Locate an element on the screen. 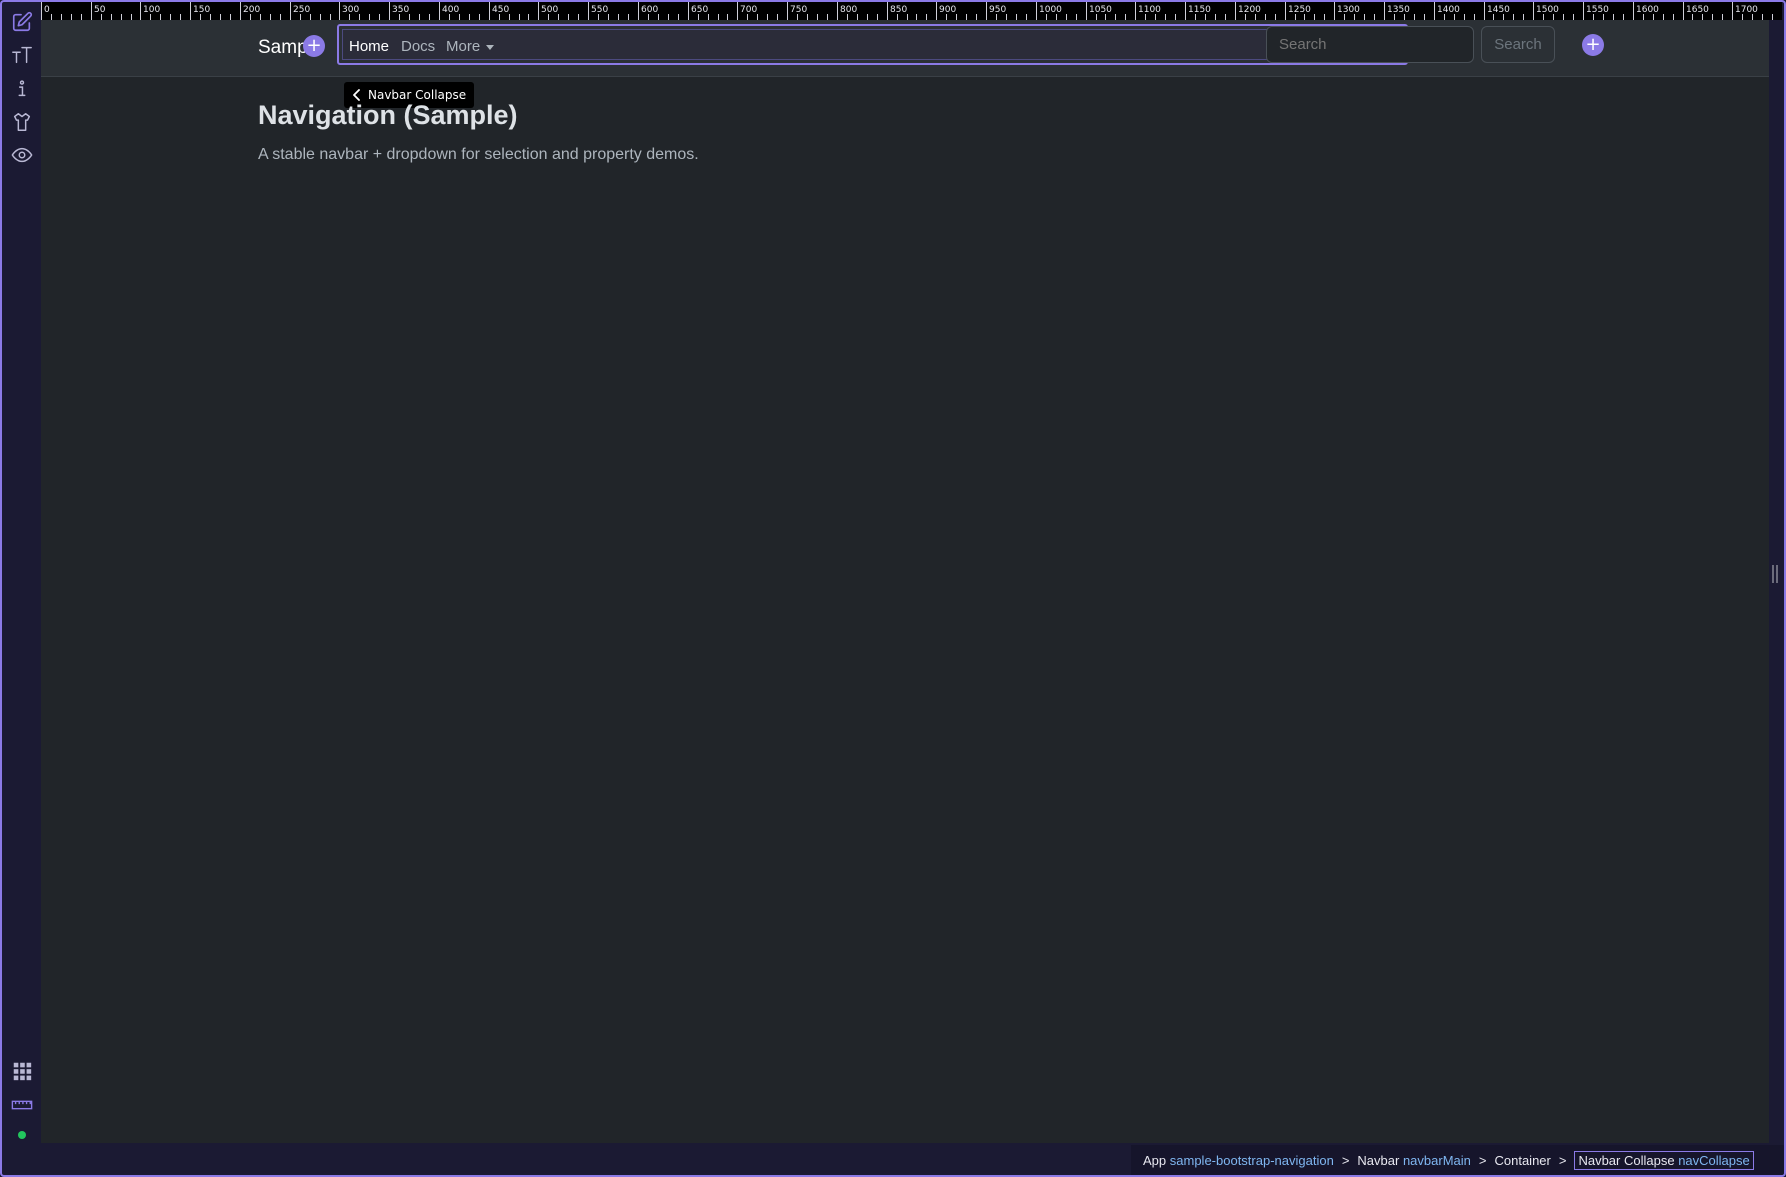 Image resolution: width=1786 pixels, height=1177 pixels. ruler-label: 0 is located at coordinates (47, 10).